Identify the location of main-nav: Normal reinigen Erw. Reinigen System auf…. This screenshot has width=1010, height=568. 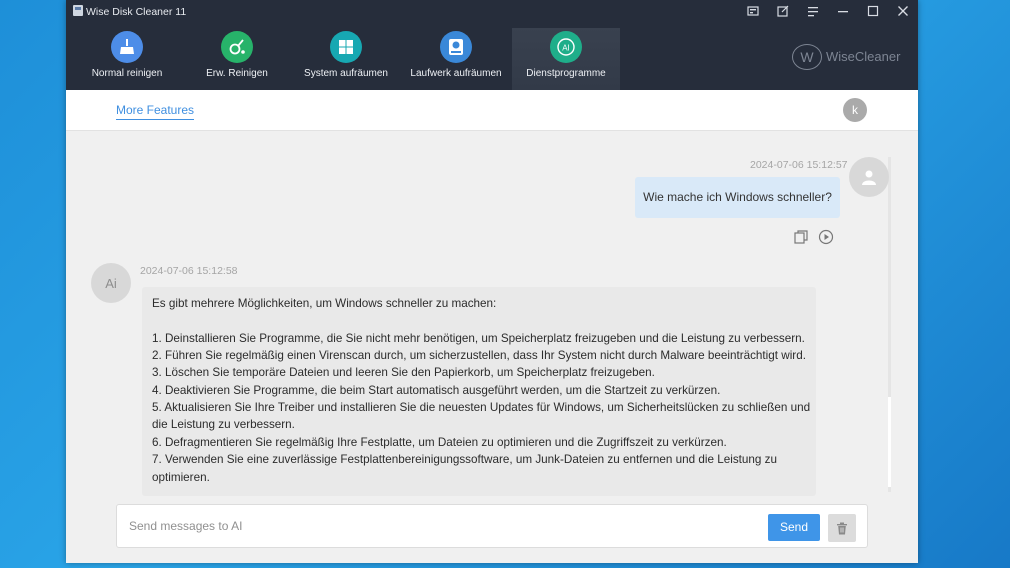
(346, 59).